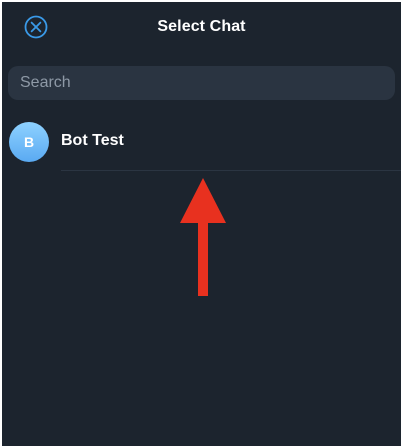 The height and width of the screenshot is (448, 403). I want to click on chat-list-item: B Bot Test, so click(201, 146).